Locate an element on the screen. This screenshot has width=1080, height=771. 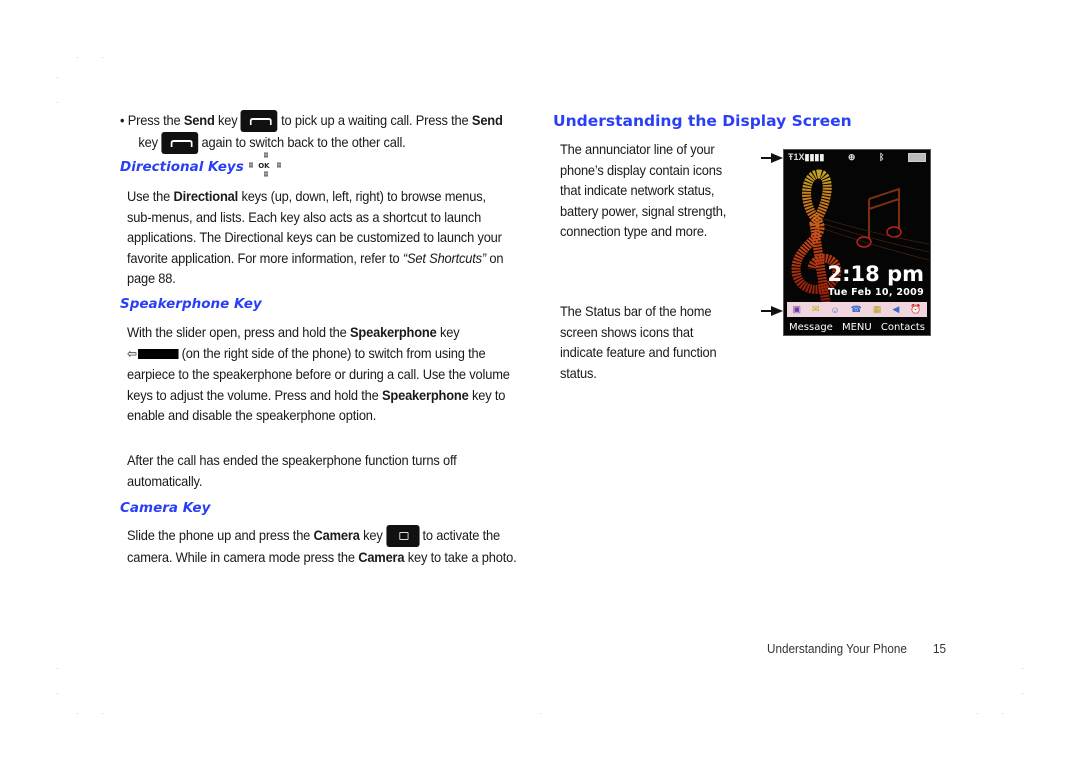
directional-keys-icon: ⠿ ⠿ OK ⠿ ⠿ is located at coordinates (265, 165).